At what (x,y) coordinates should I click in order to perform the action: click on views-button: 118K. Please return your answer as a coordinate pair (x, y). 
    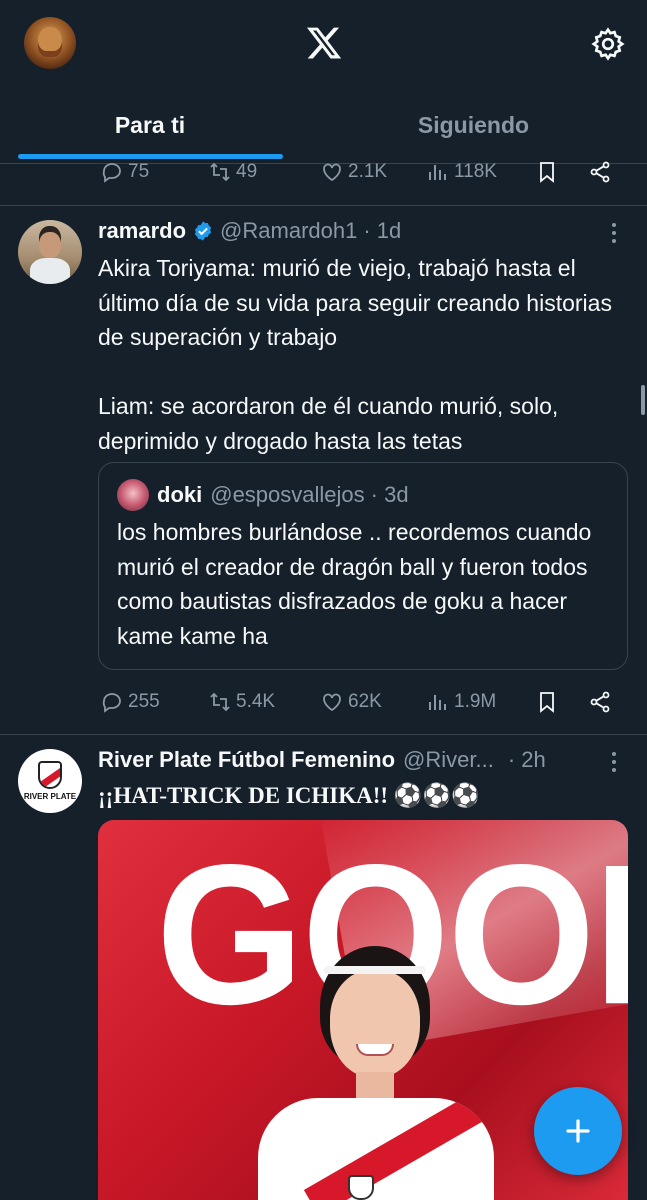
    Looking at the image, I should click on (461, 172).